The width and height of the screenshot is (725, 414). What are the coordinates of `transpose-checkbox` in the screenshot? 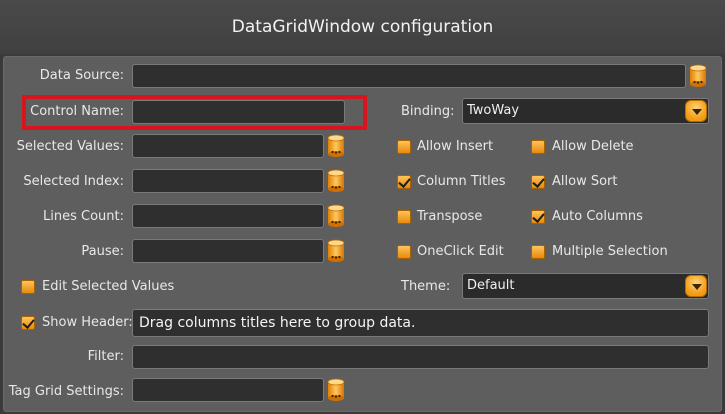 It's located at (404, 217).